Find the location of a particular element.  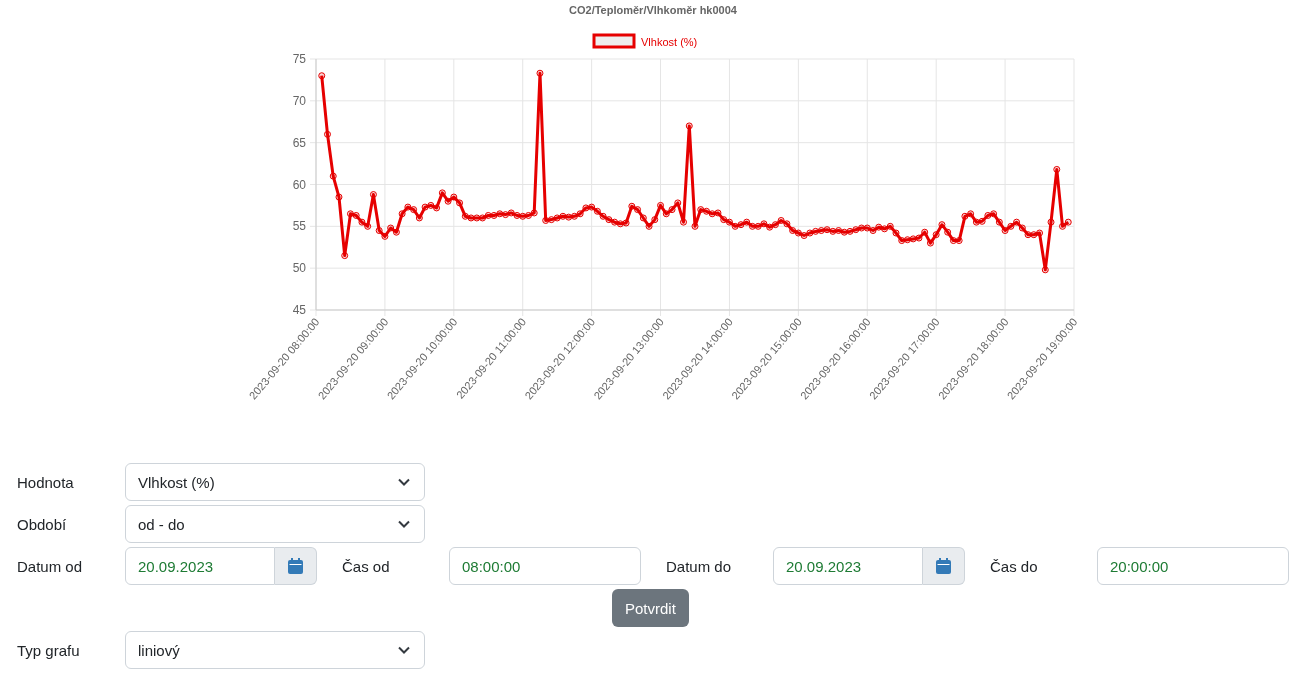

chart-title: CO2/Teploměr/Vlhkoměr hk0004 is located at coordinates (653, 10).